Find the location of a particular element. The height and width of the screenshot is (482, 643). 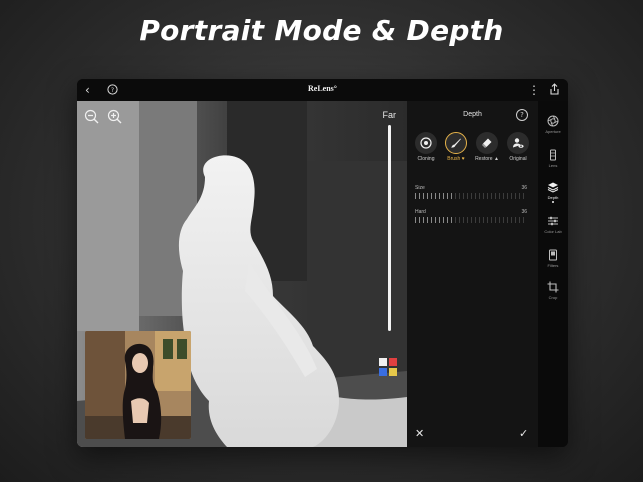

tool-cloning: Cloning is located at coordinates (426, 147).